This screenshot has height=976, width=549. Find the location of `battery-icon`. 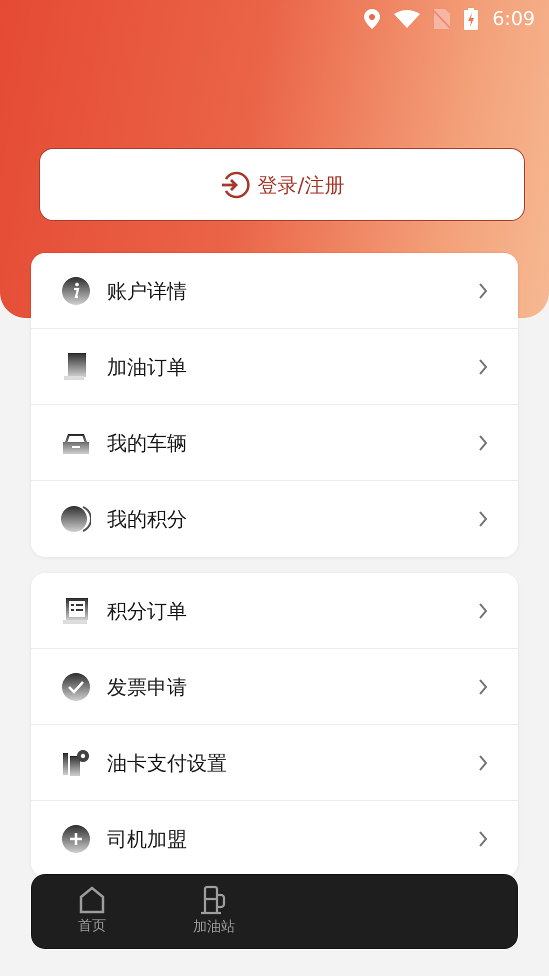

battery-icon is located at coordinates (471, 19).